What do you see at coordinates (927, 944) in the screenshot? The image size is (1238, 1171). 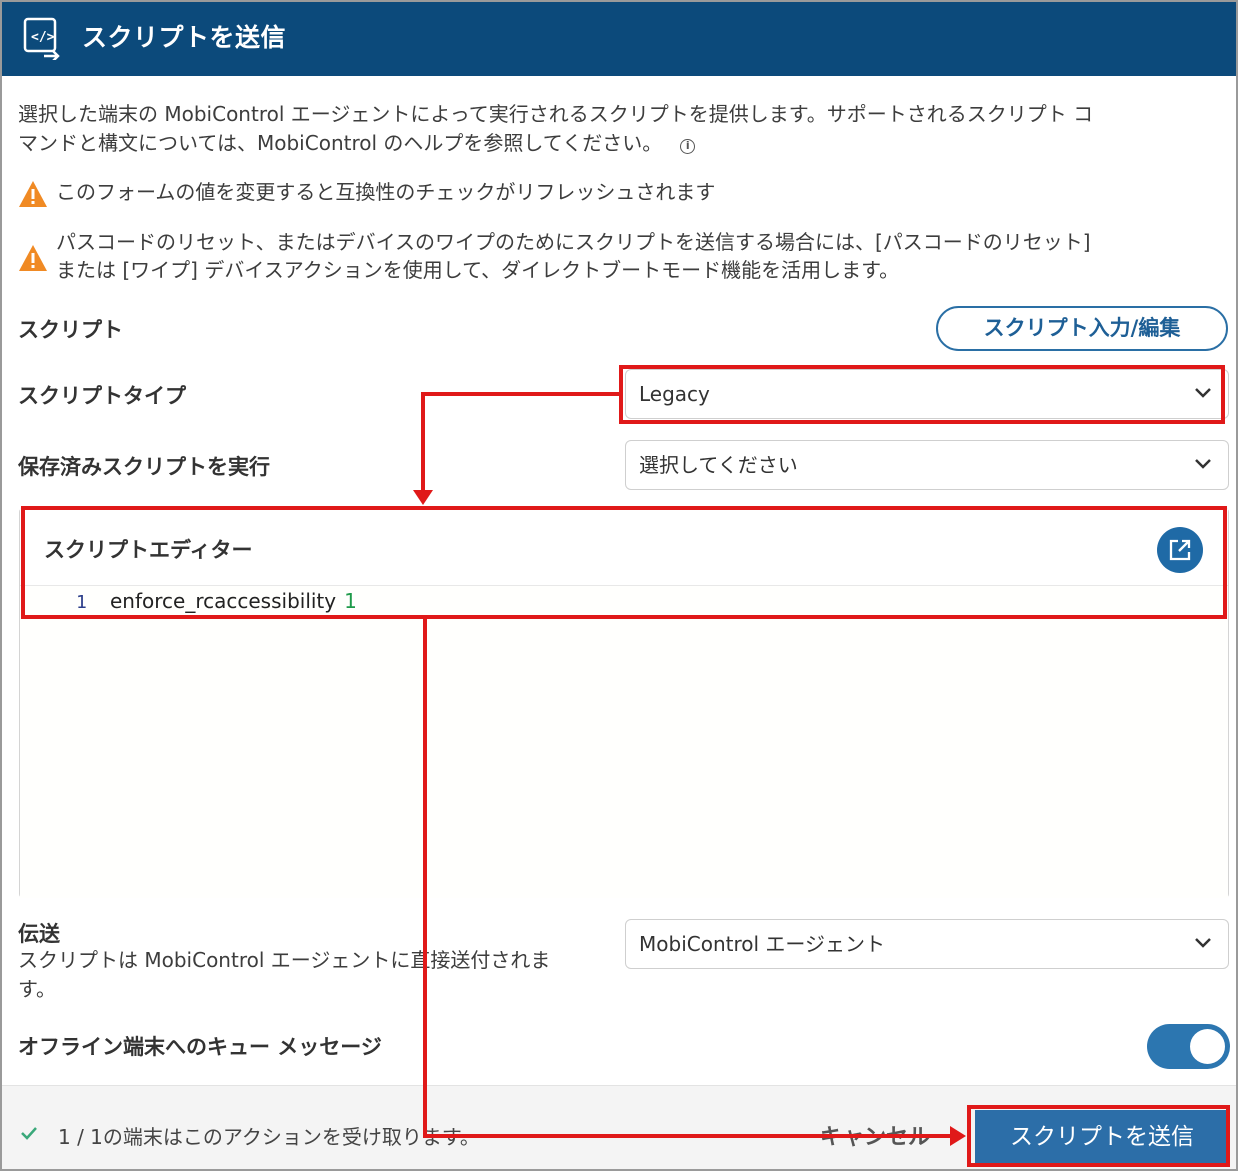 I see `transport-select: MobiControl エージェント` at bounding box center [927, 944].